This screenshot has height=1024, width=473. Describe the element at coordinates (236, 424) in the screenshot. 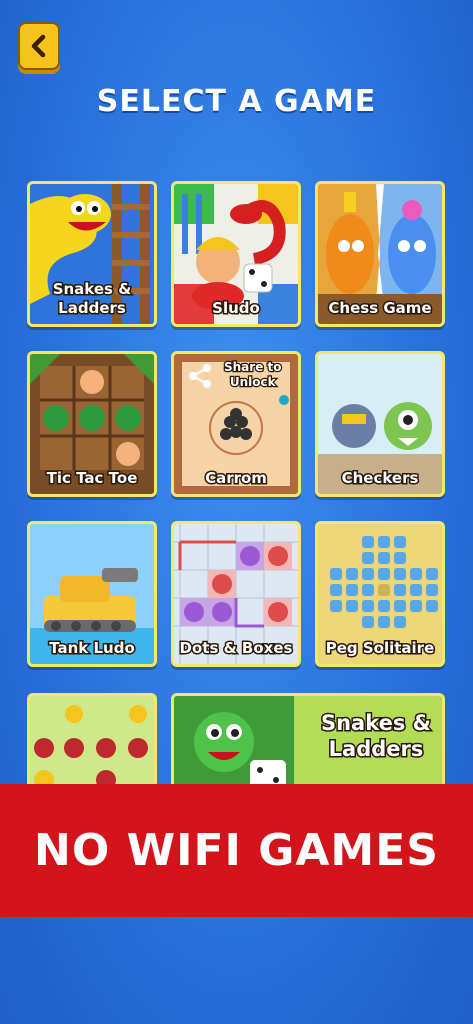

I see `game-tile-carrom: Share to Unlock Carrom` at that location.